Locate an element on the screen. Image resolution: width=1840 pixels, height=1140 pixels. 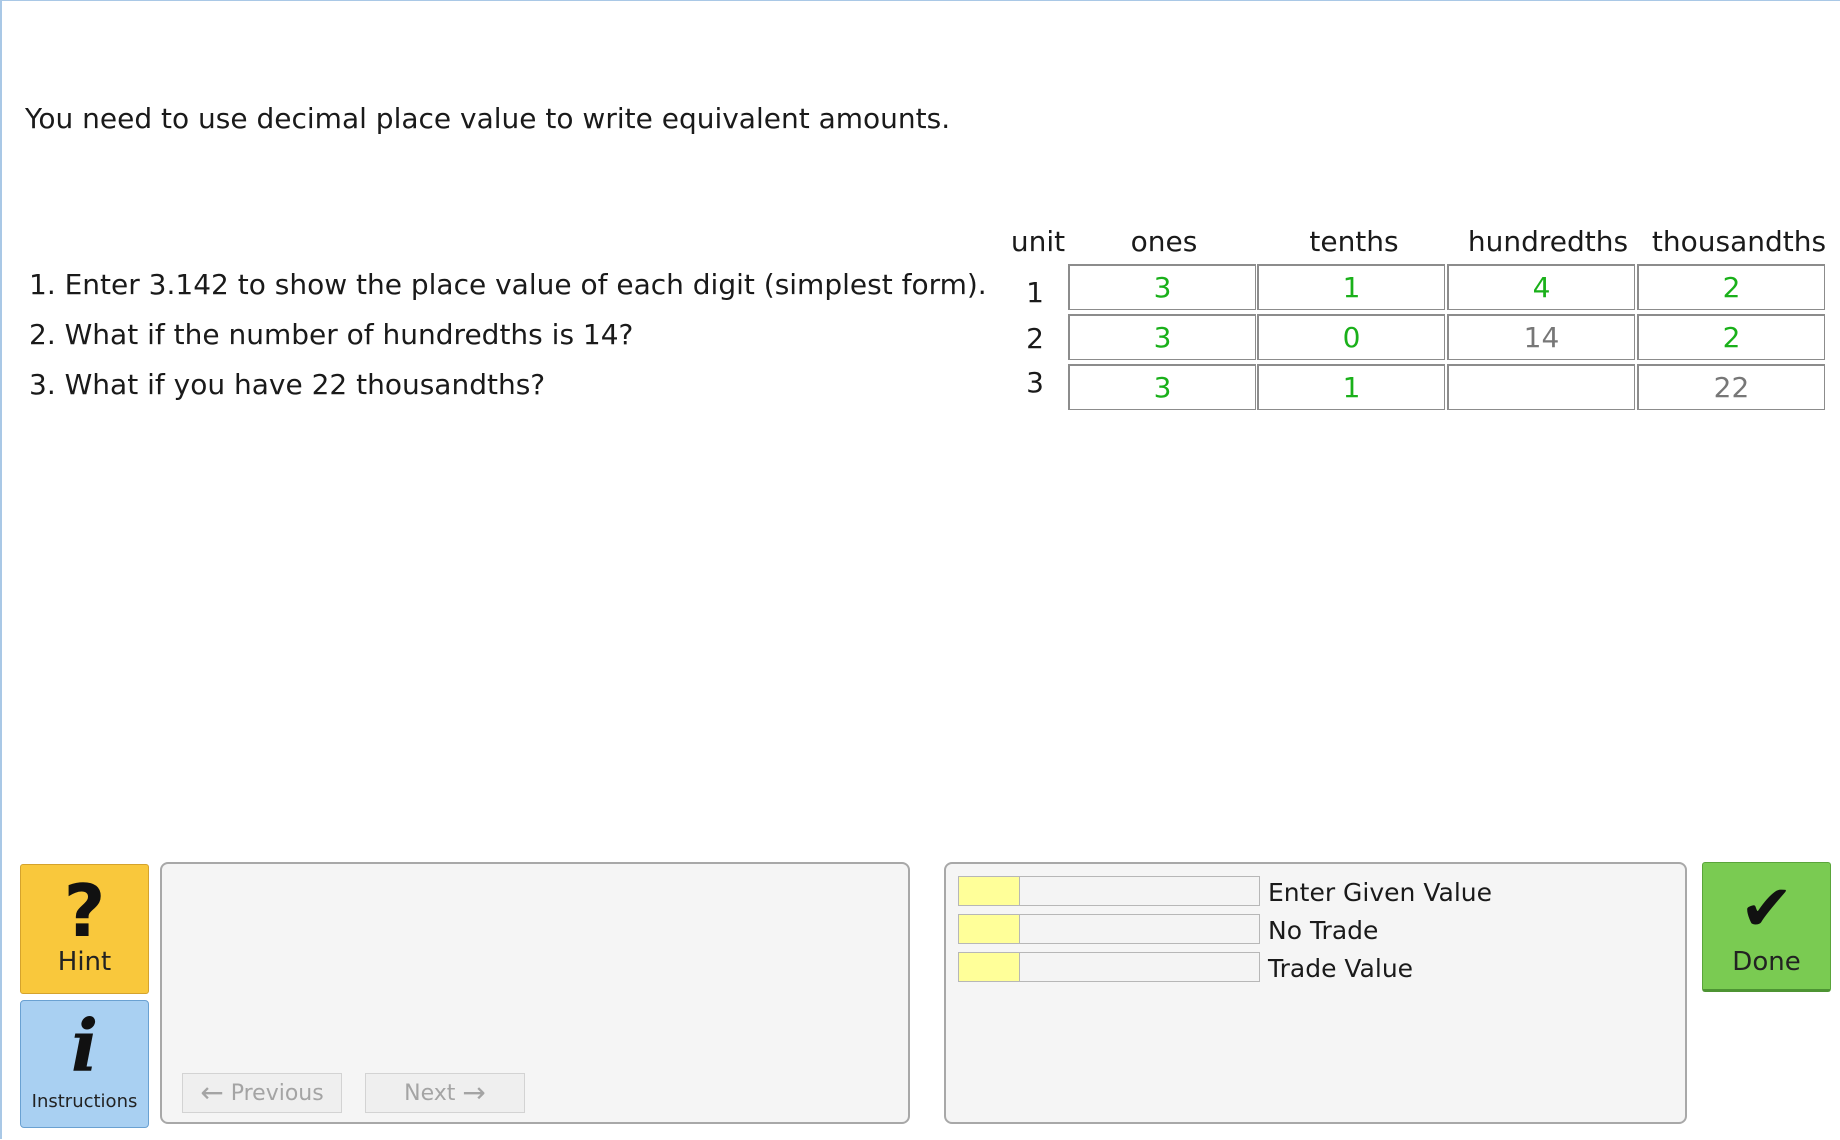
header-unit: unit is located at coordinates (1038, 241).